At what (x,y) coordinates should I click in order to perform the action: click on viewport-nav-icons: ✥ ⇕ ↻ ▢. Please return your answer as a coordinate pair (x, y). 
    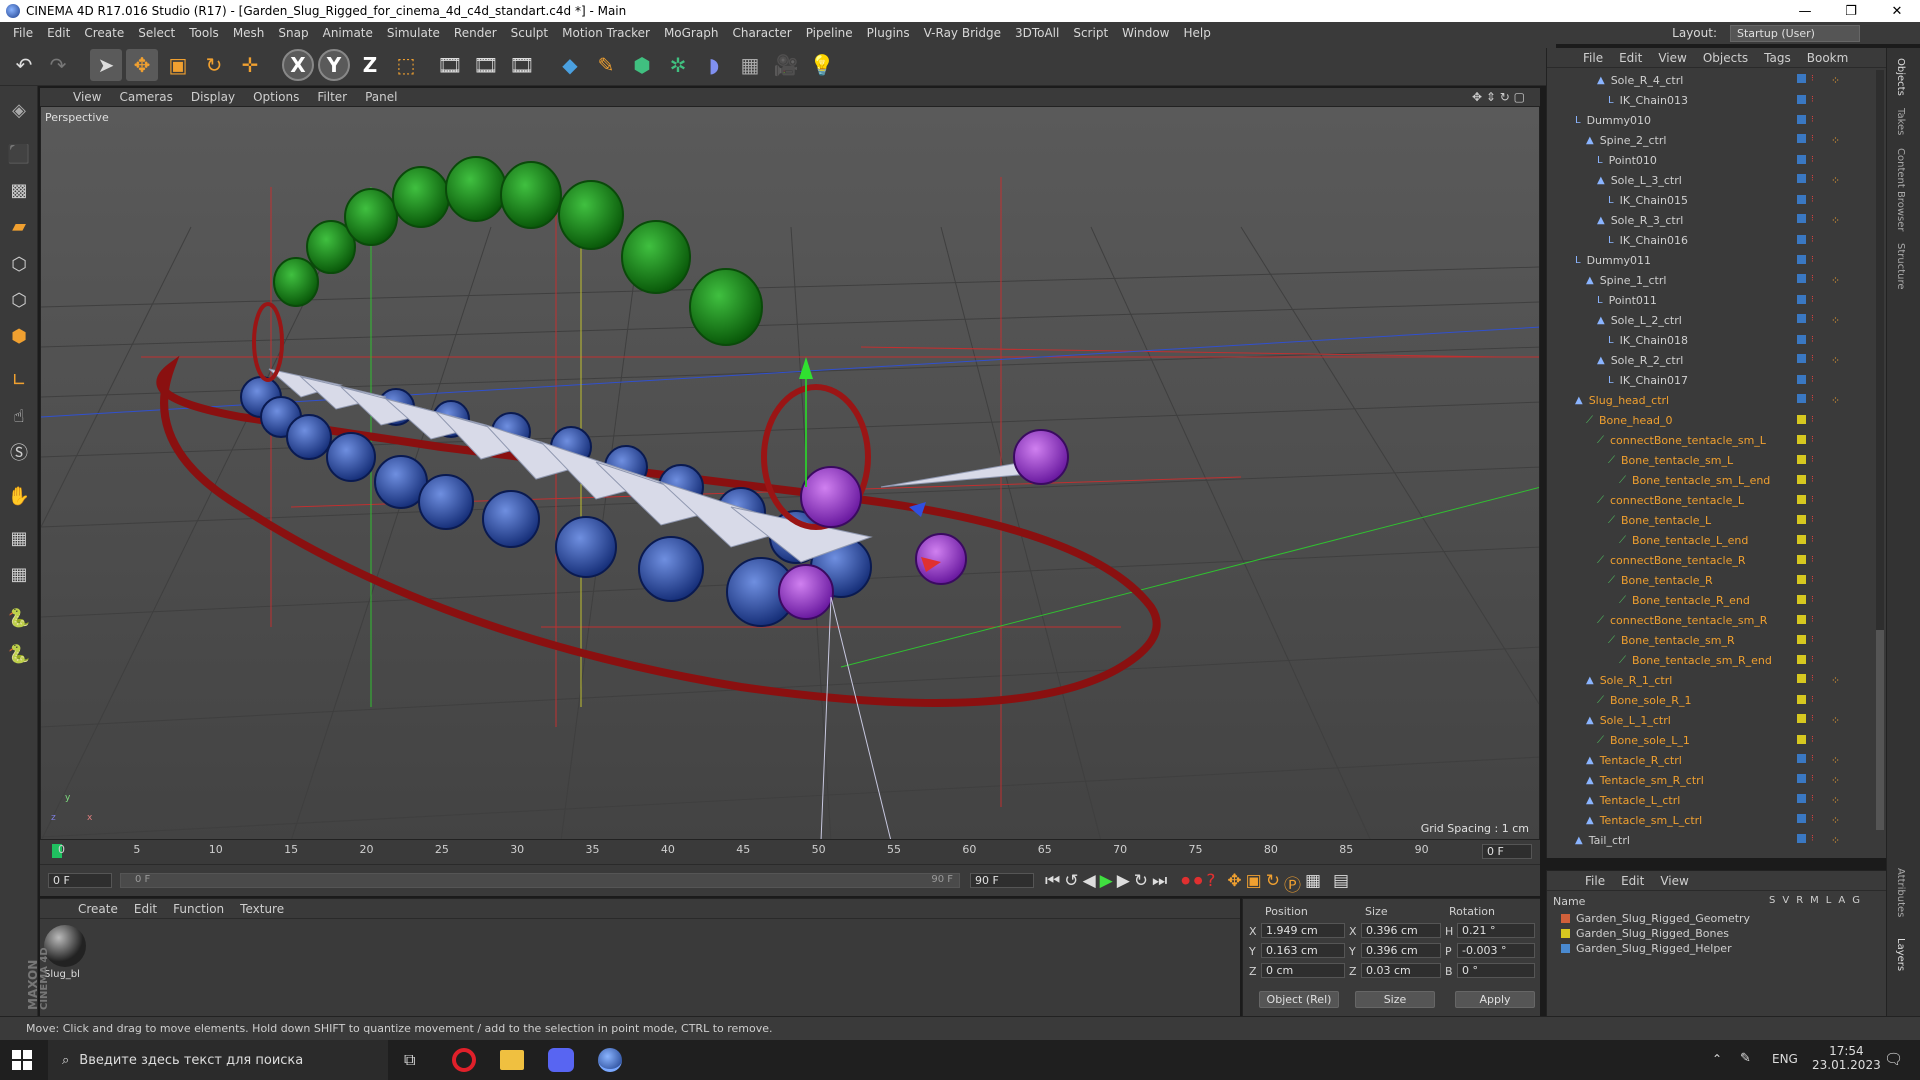
    Looking at the image, I should click on (1498, 97).